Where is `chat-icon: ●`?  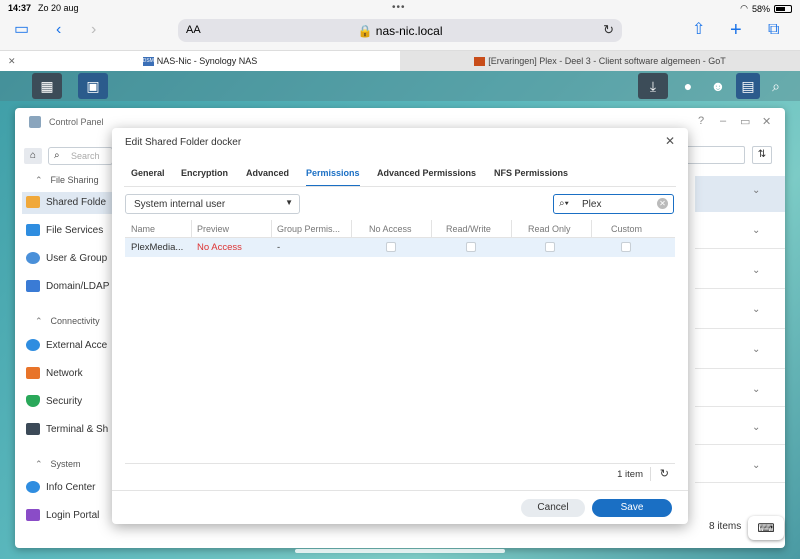
chat-icon: ● is located at coordinates (688, 86).